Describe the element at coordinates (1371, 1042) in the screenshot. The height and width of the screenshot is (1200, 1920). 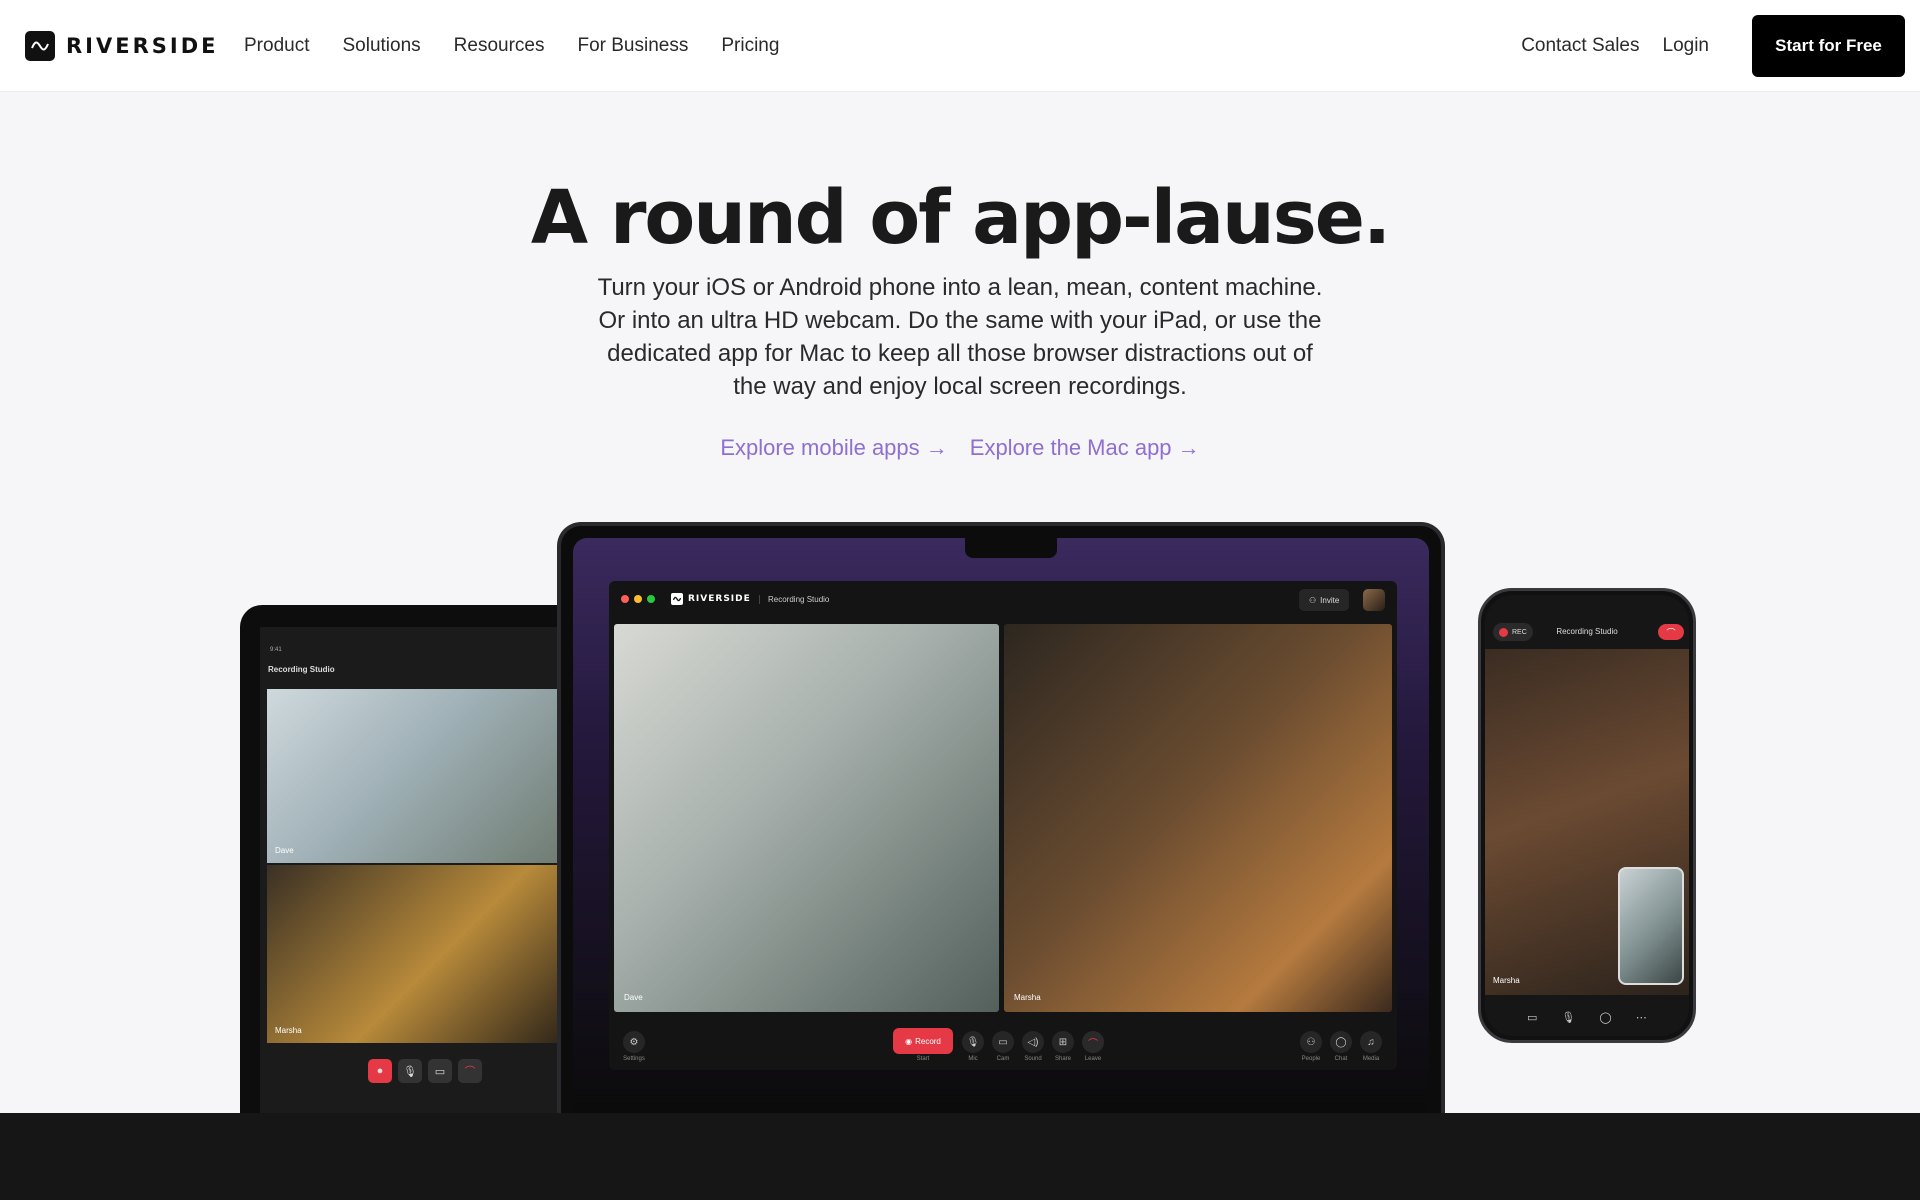
I see `music-note-icon: ♫` at that location.